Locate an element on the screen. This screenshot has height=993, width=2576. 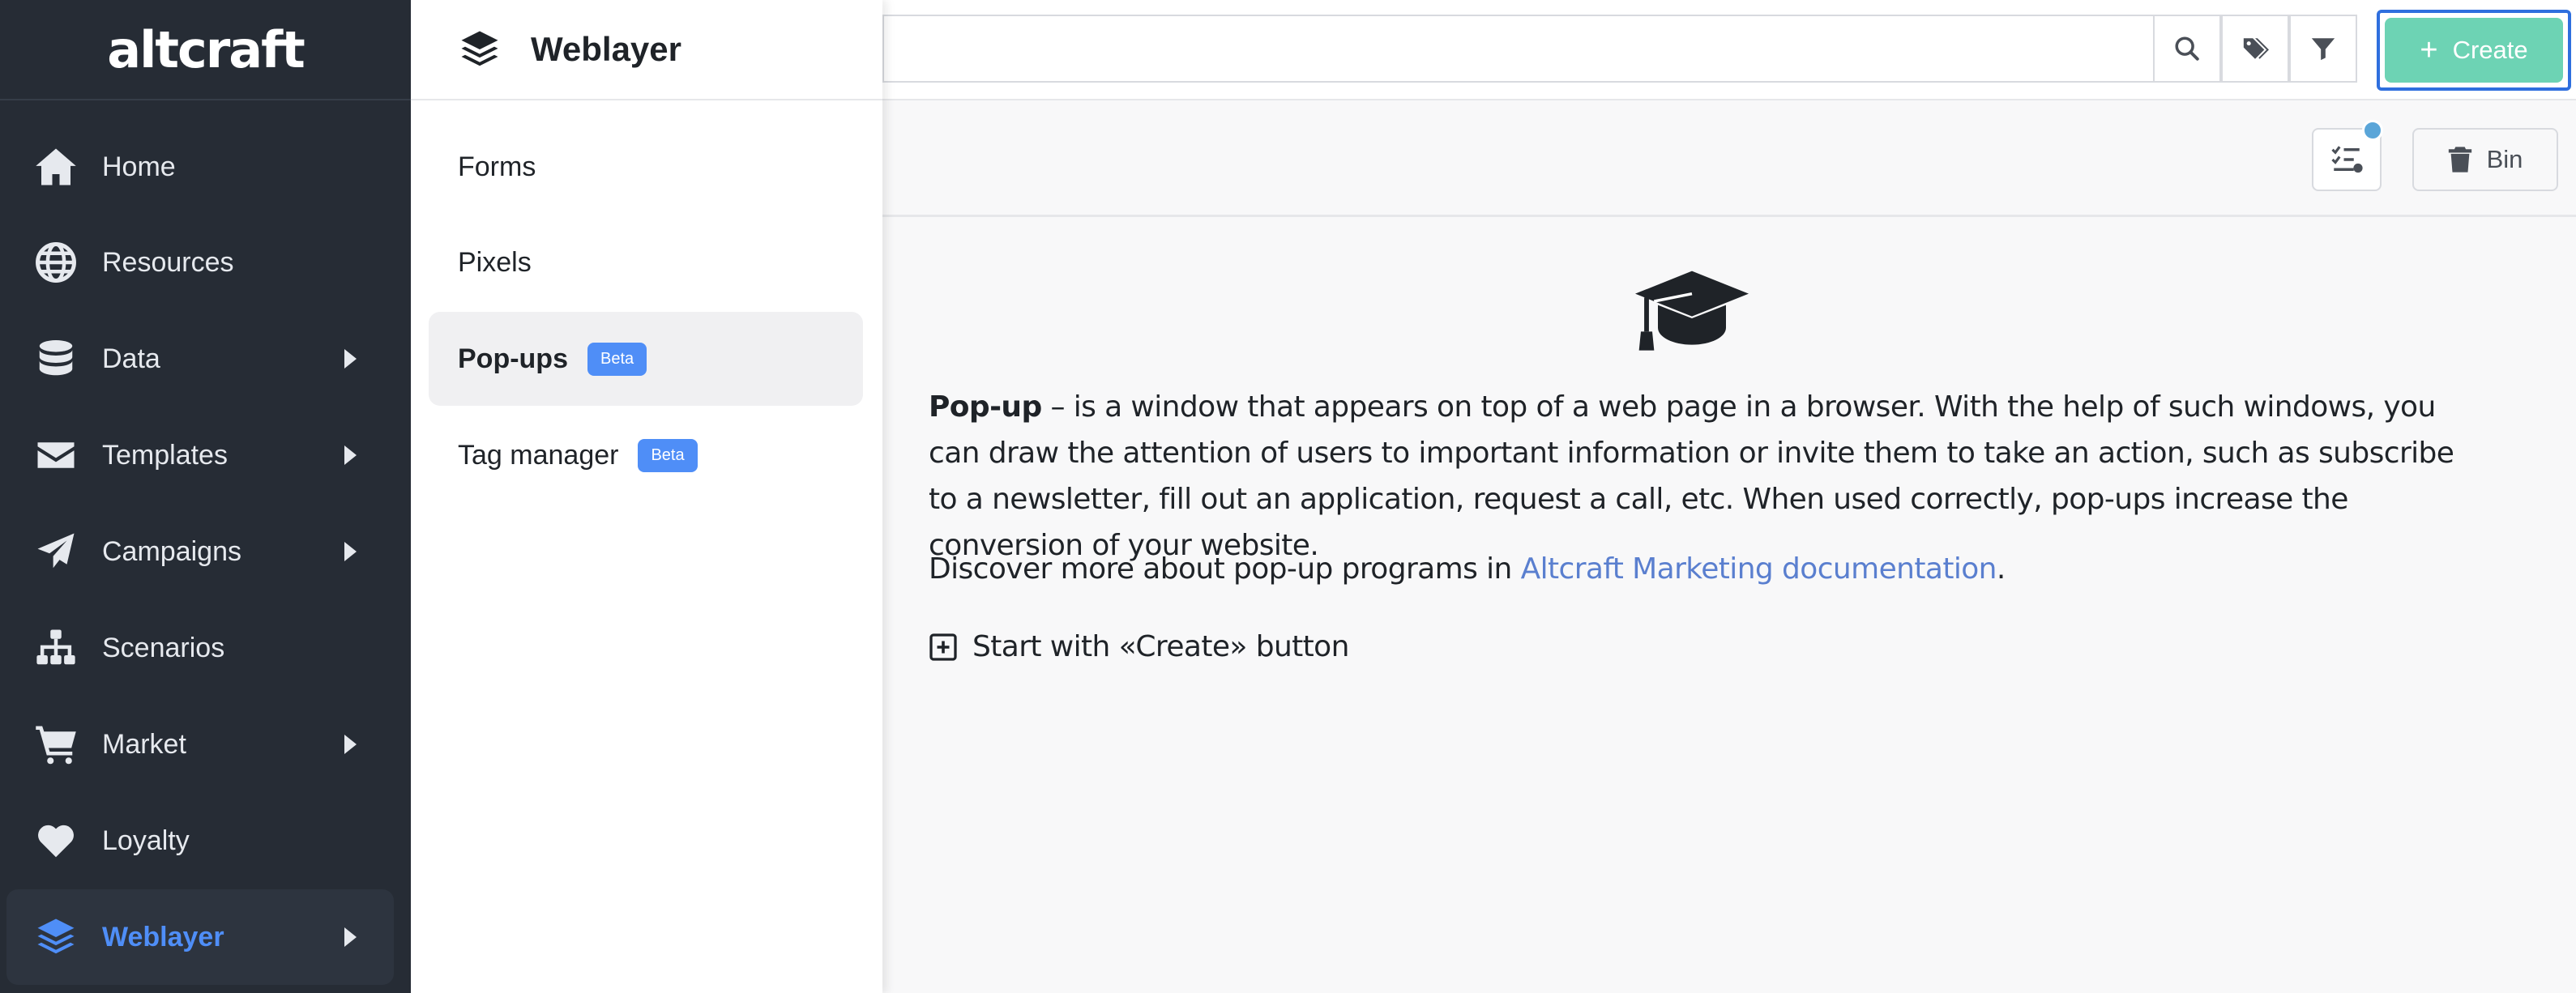
sidebar-item-resources: Resources is located at coordinates (200, 262).